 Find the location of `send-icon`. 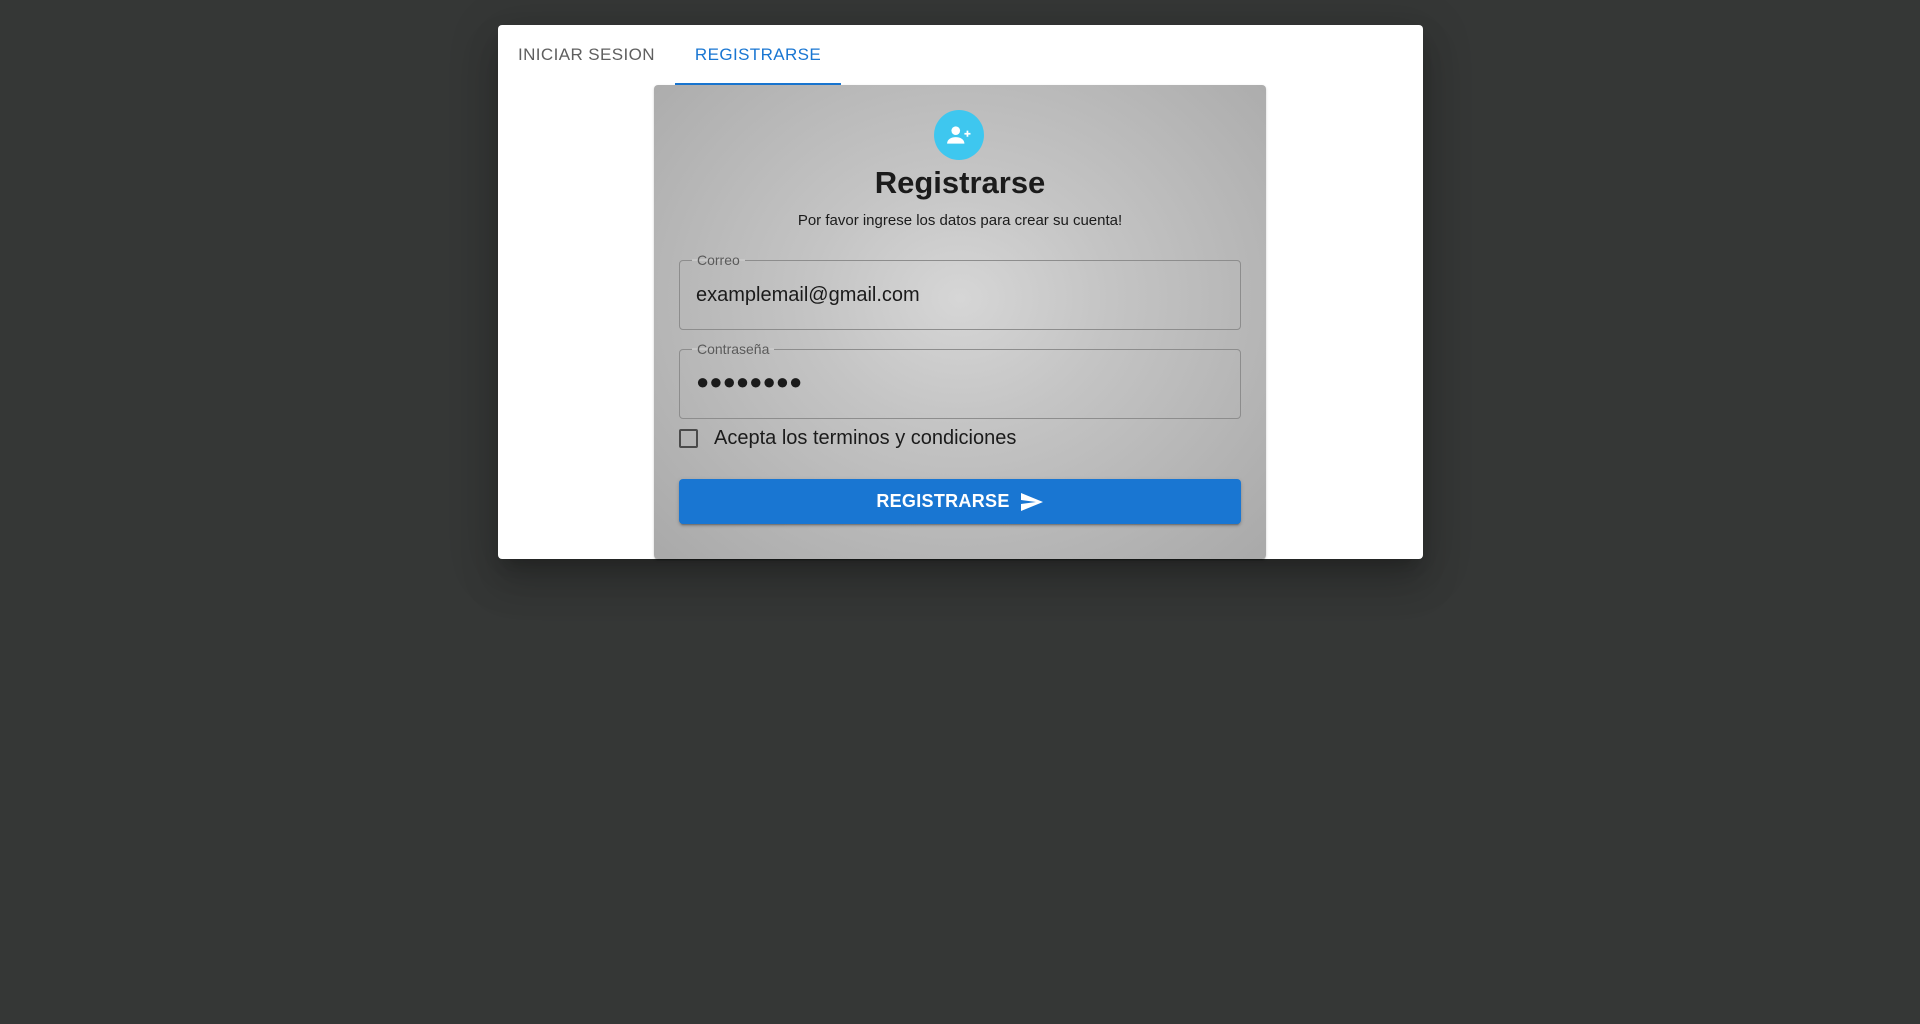

send-icon is located at coordinates (1032, 502).